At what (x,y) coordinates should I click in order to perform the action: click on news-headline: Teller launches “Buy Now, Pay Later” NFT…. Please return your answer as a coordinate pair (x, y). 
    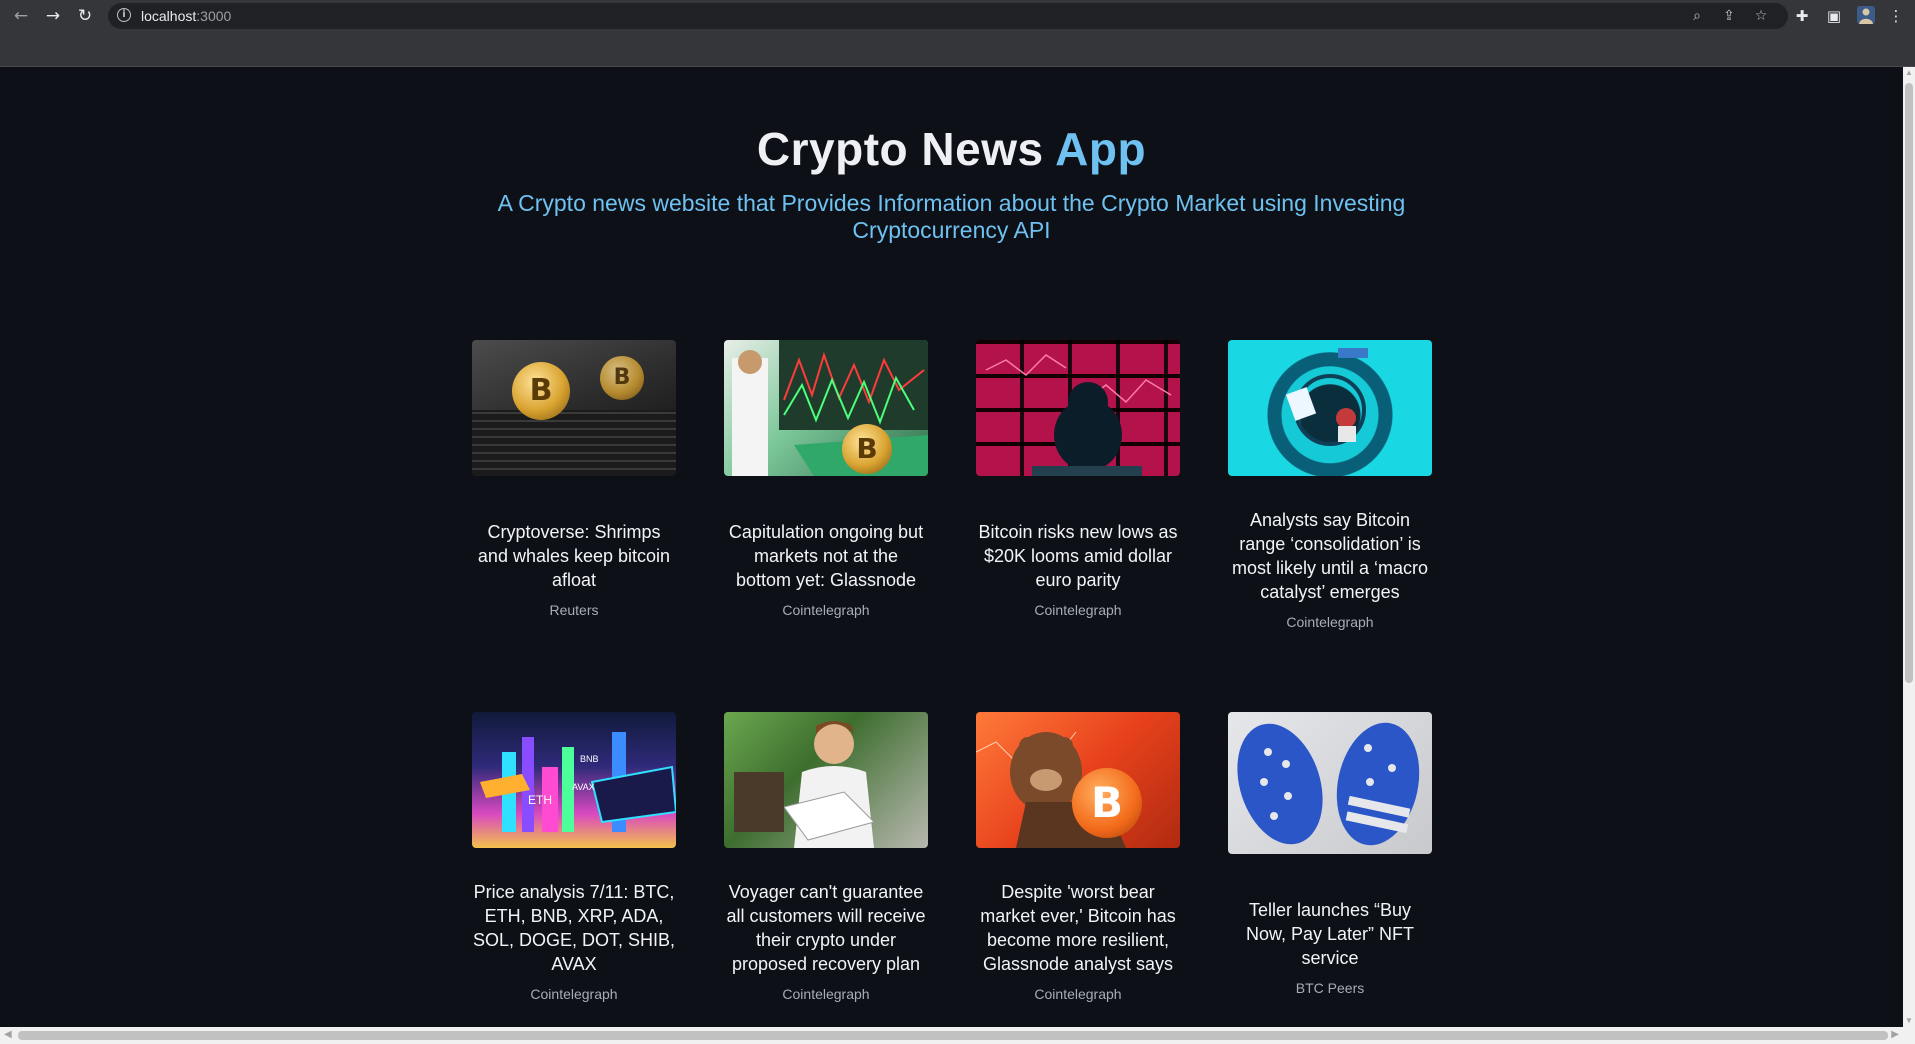
    Looking at the image, I should click on (1330, 934).